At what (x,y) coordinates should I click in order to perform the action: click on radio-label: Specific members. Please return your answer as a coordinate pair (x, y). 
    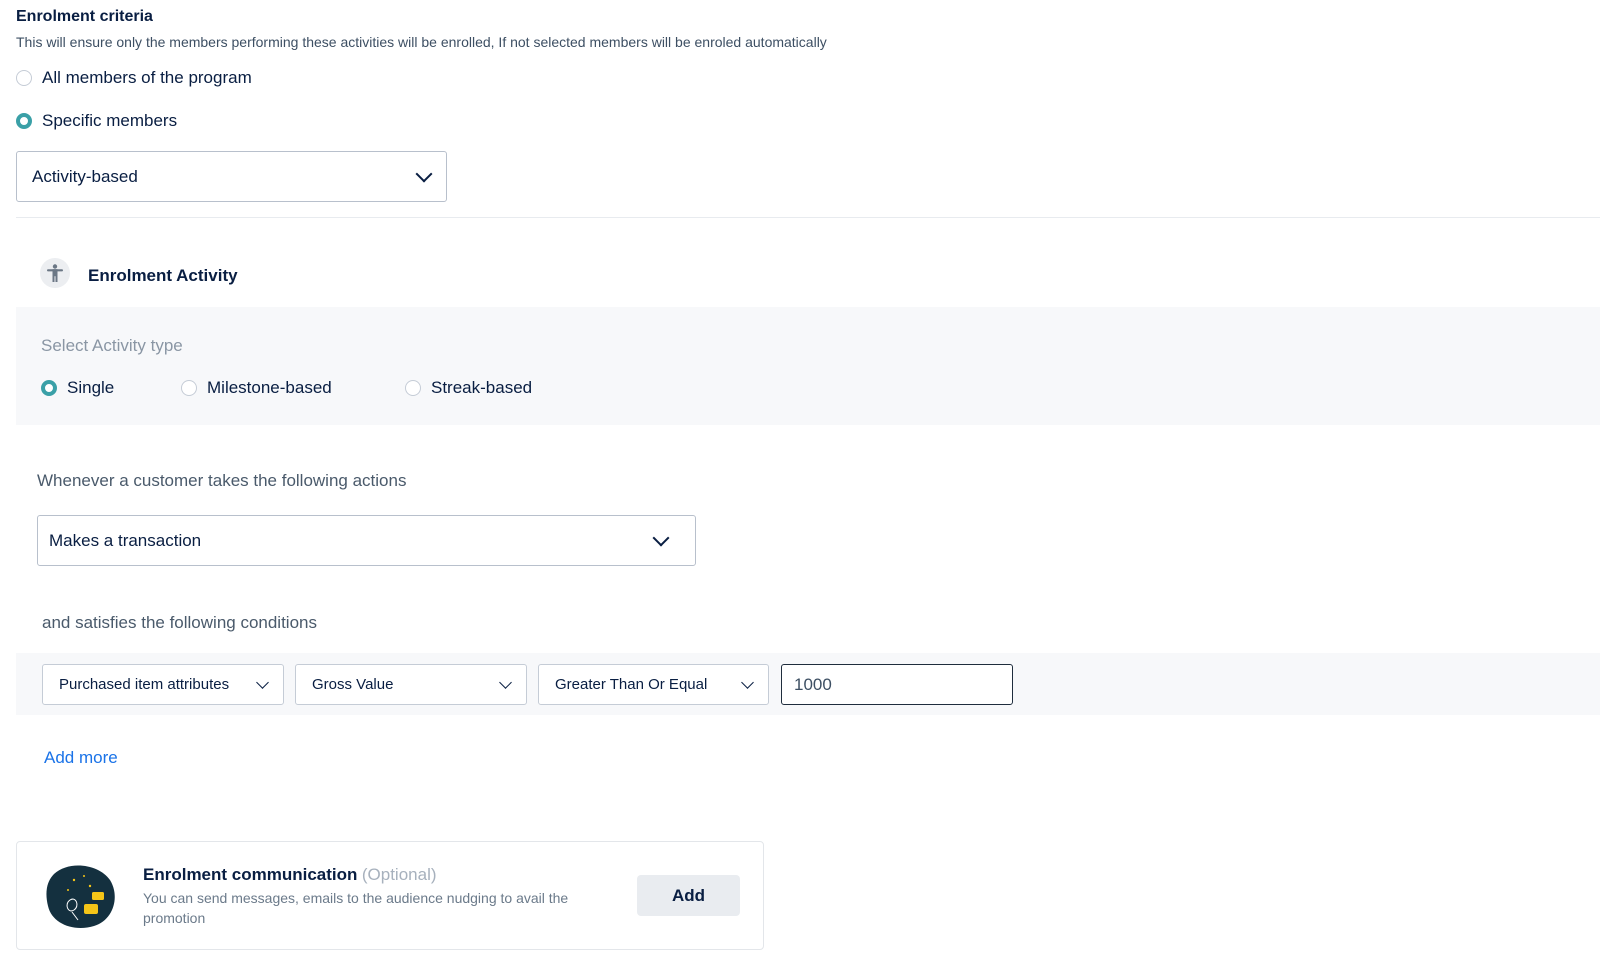
    Looking at the image, I should click on (110, 120).